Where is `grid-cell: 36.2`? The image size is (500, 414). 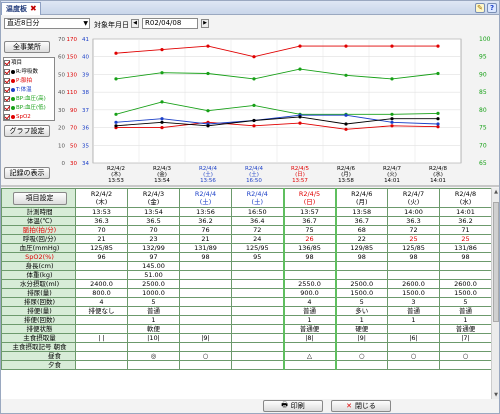 grid-cell: 36.2 is located at coordinates (205, 221).